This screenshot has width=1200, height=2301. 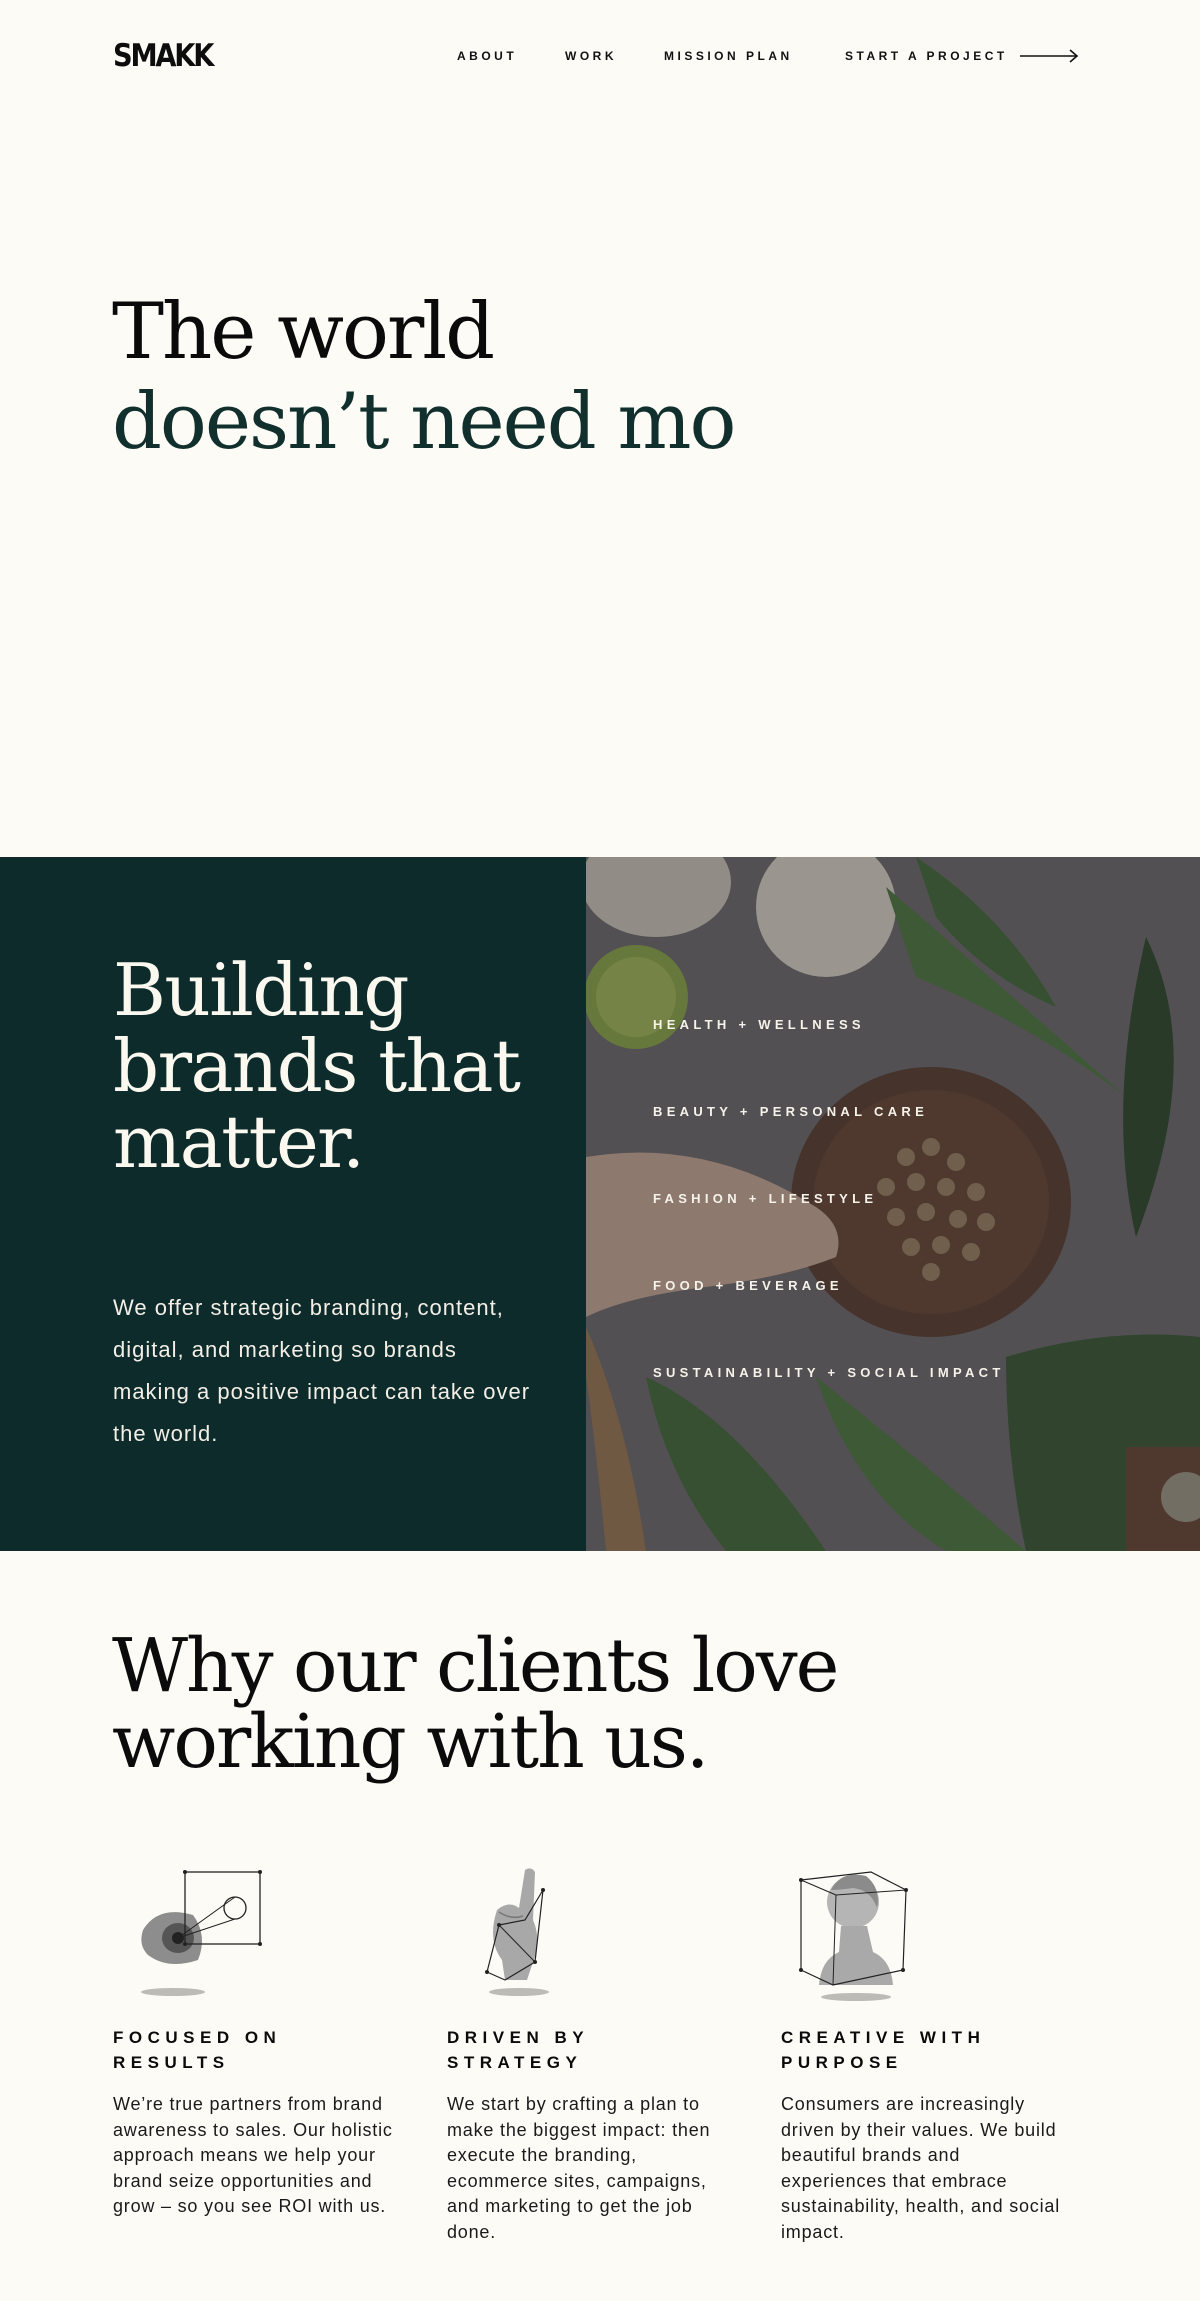 What do you see at coordinates (748, 1285) in the screenshot?
I see `category-food-beverage: FOOD + BEVERAGE` at bounding box center [748, 1285].